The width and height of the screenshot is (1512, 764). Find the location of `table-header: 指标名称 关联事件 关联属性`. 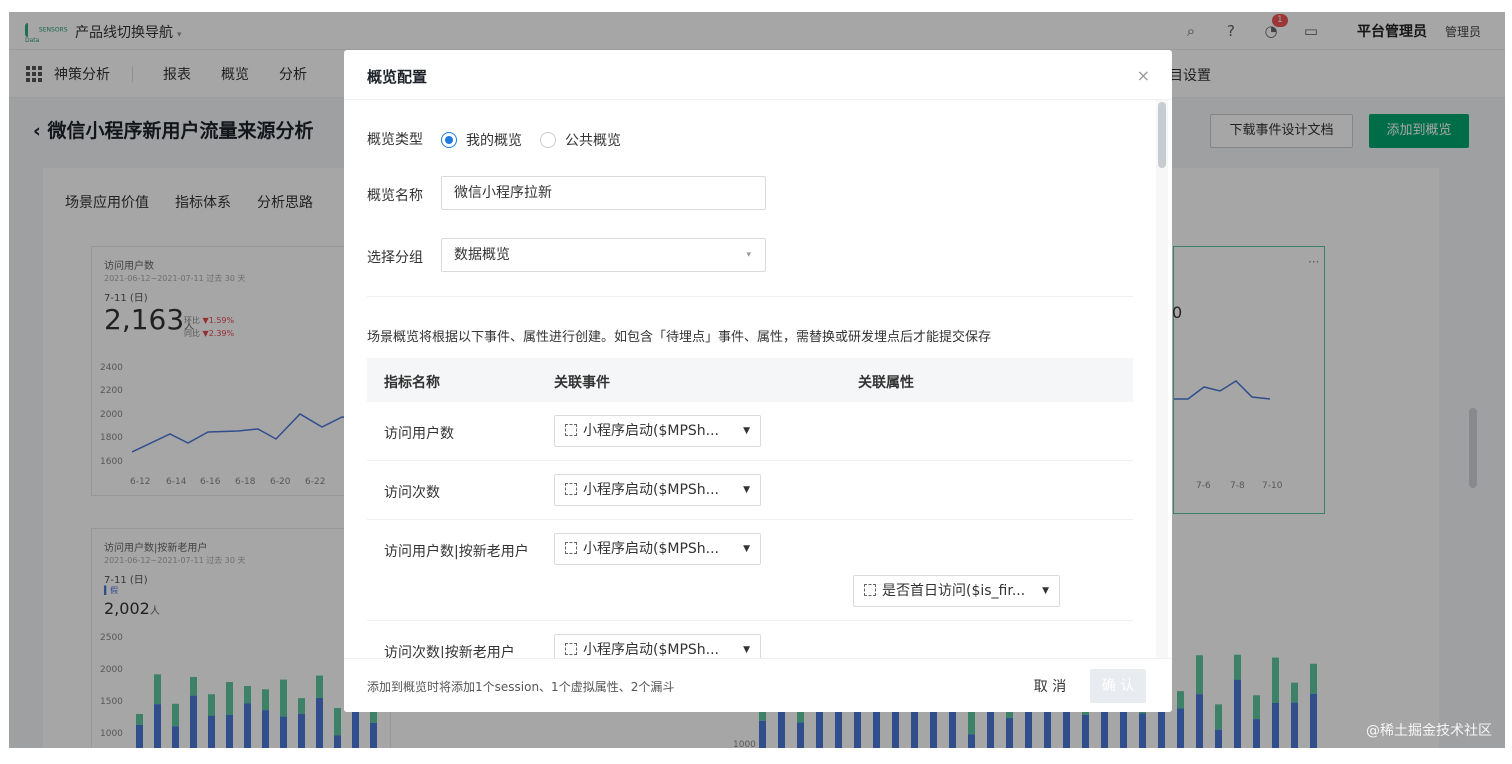

table-header: 指标名称 关联事件 关联属性 is located at coordinates (750, 380).